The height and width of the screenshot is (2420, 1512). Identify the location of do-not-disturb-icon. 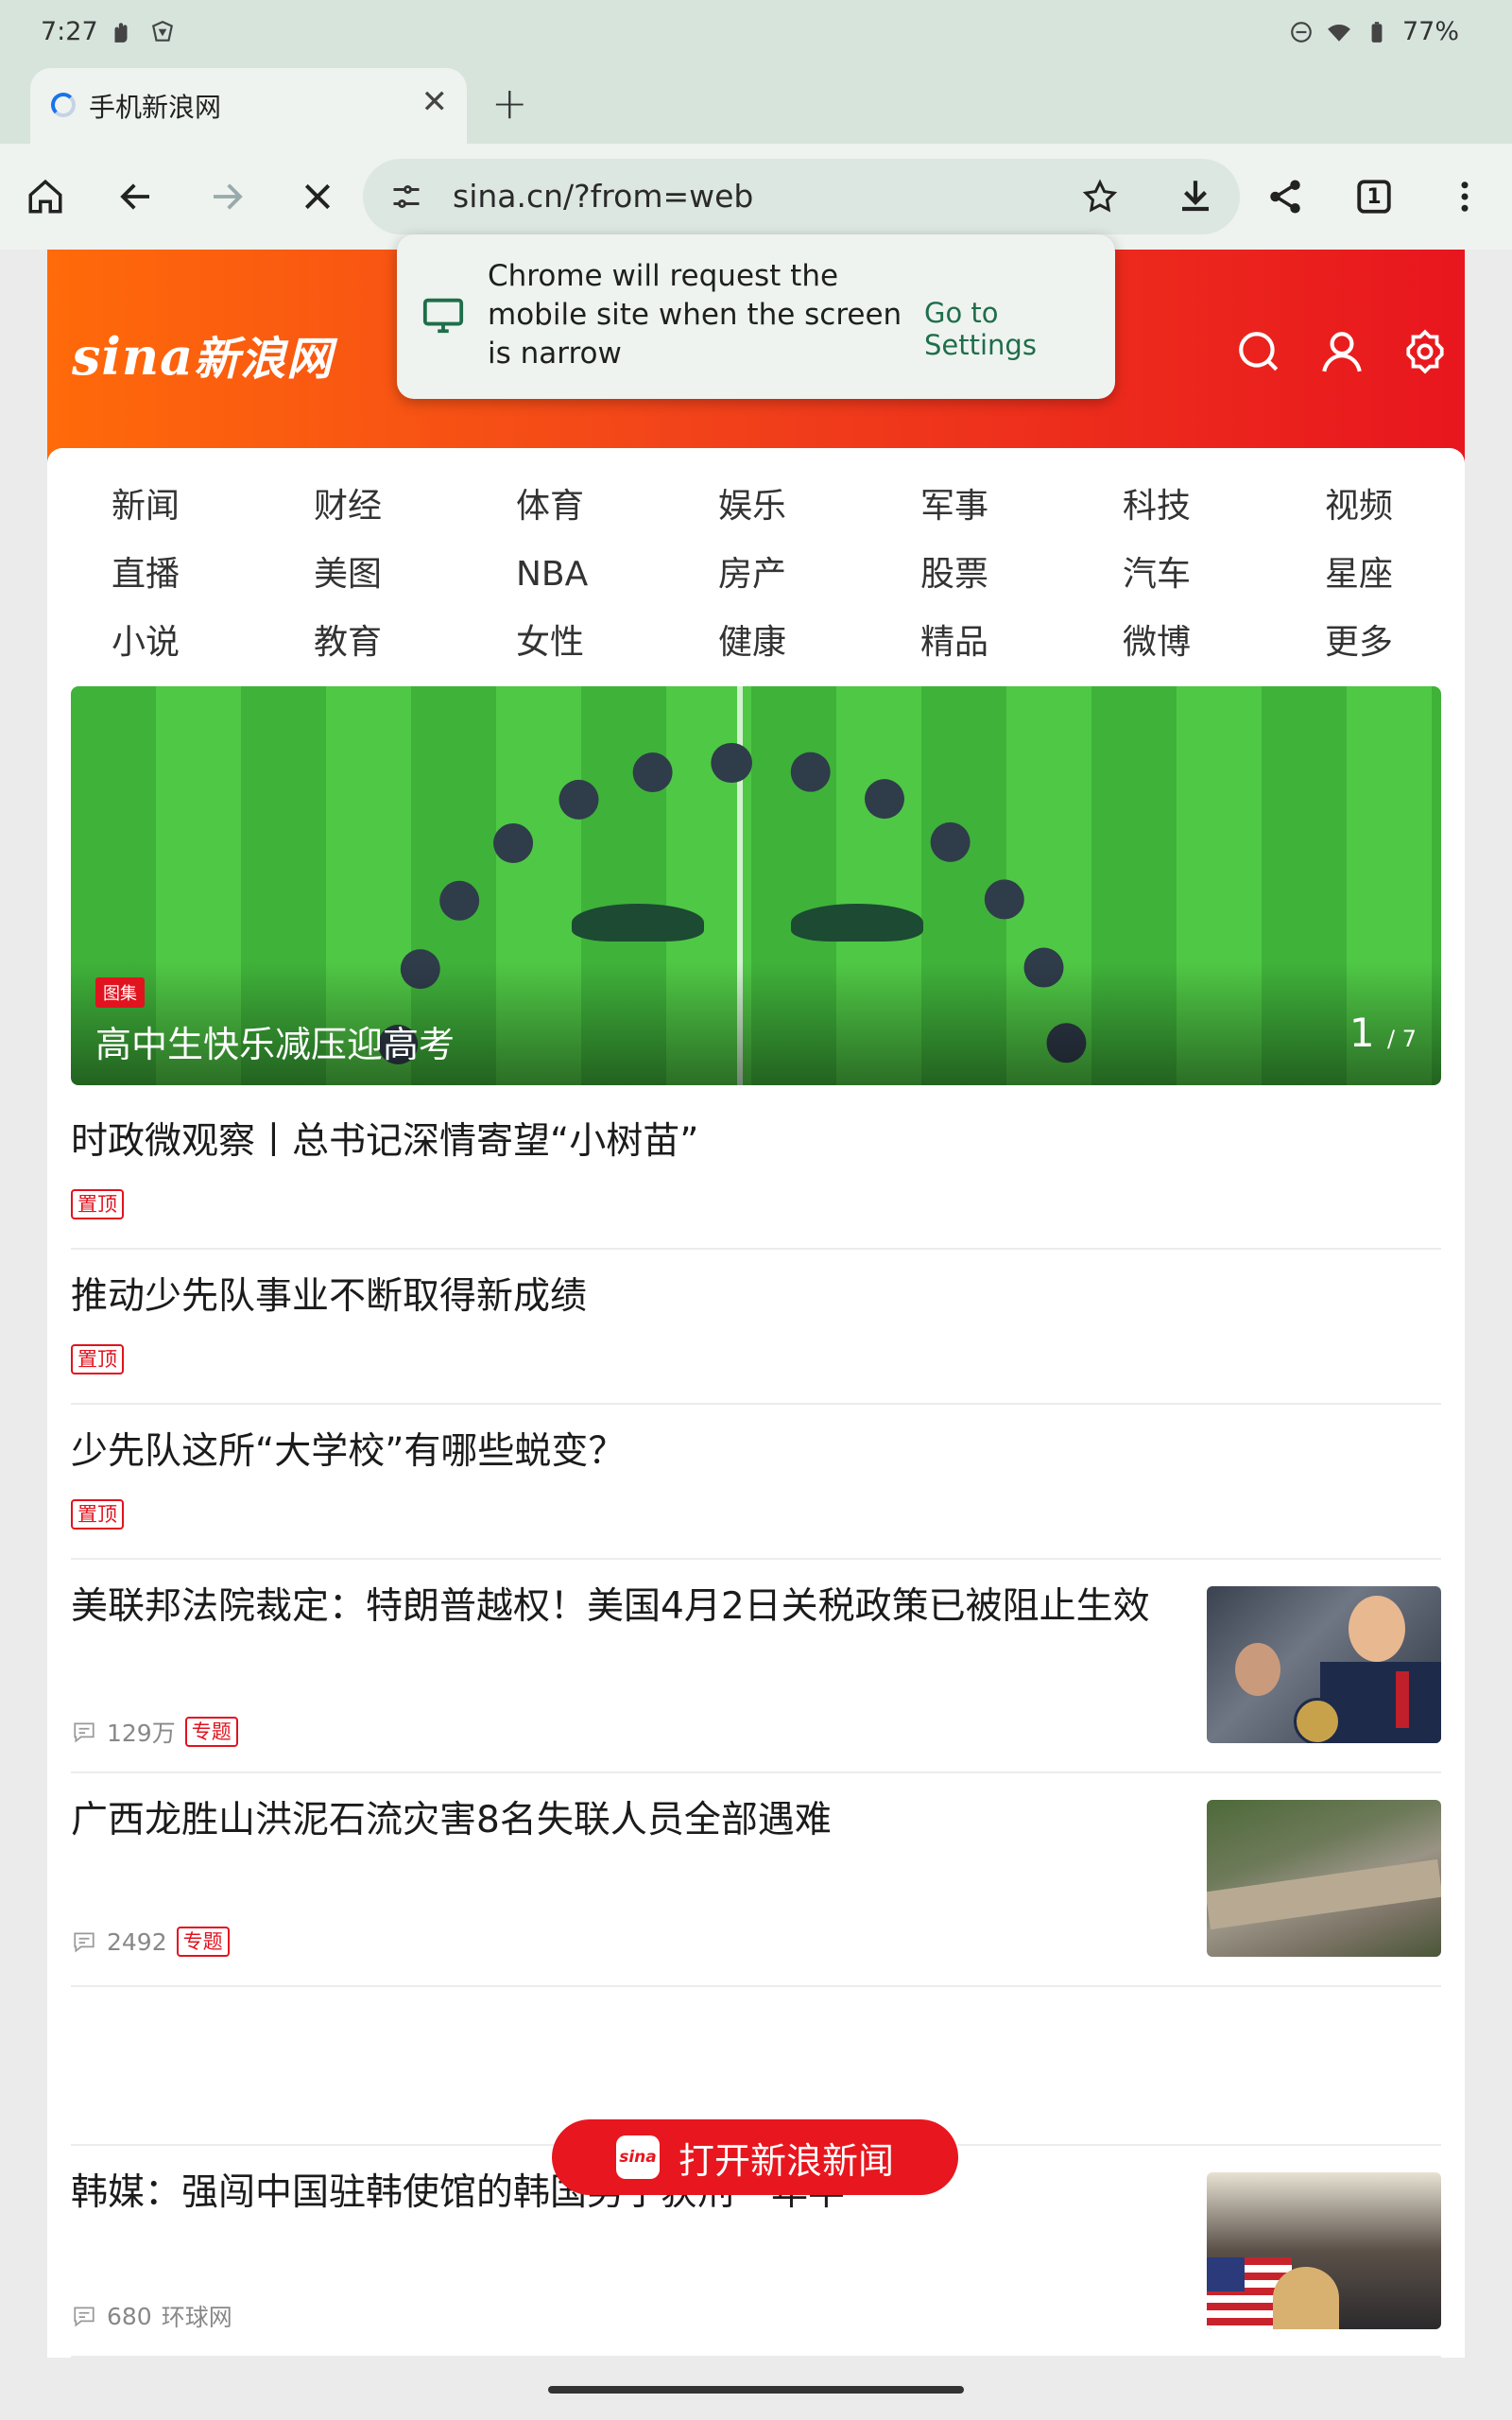
(1301, 32).